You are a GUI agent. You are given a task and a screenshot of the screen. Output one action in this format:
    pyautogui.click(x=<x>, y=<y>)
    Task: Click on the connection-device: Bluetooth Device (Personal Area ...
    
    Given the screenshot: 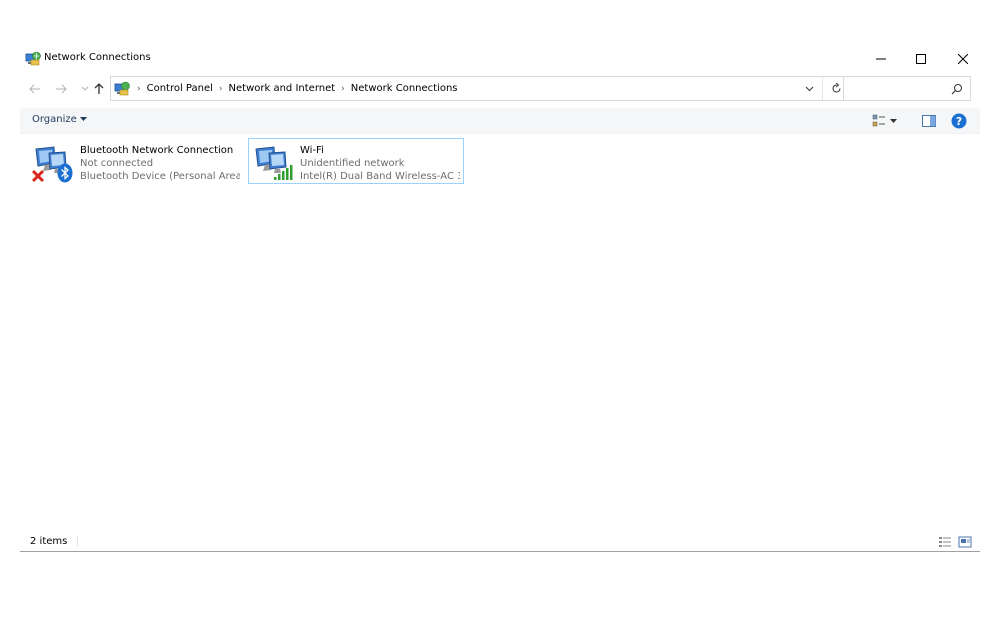 What is the action you would take?
    pyautogui.click(x=160, y=176)
    